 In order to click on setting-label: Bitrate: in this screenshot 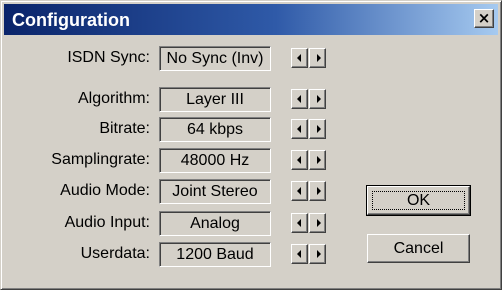, I will do `click(124, 128)`.